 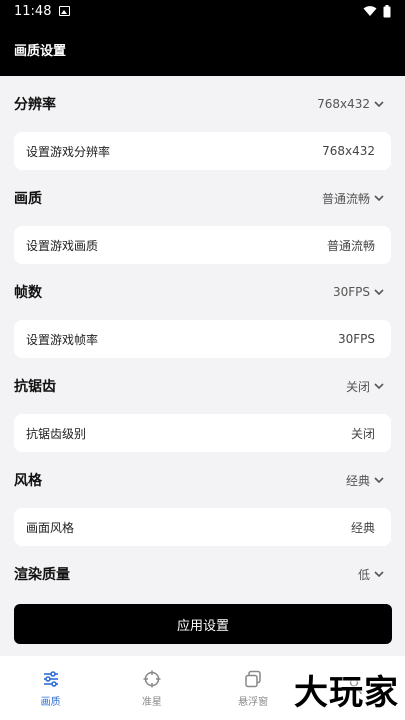 I want to click on nav-item-crosshair: 准星, so click(x=151, y=688).